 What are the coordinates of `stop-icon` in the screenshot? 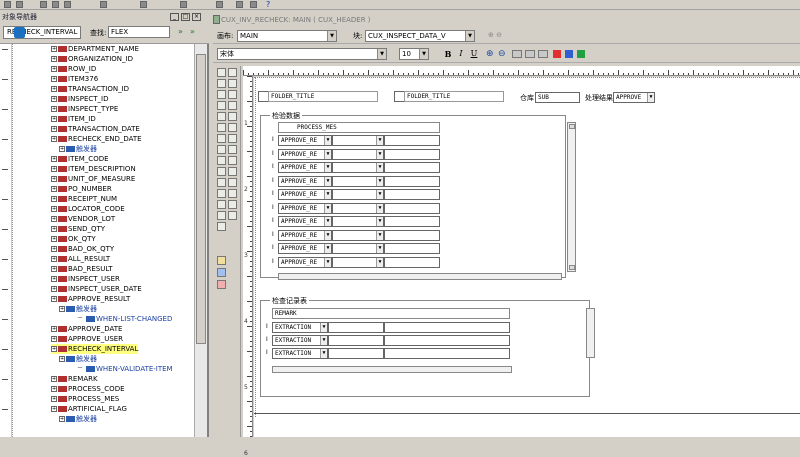 It's located at (219, 4).